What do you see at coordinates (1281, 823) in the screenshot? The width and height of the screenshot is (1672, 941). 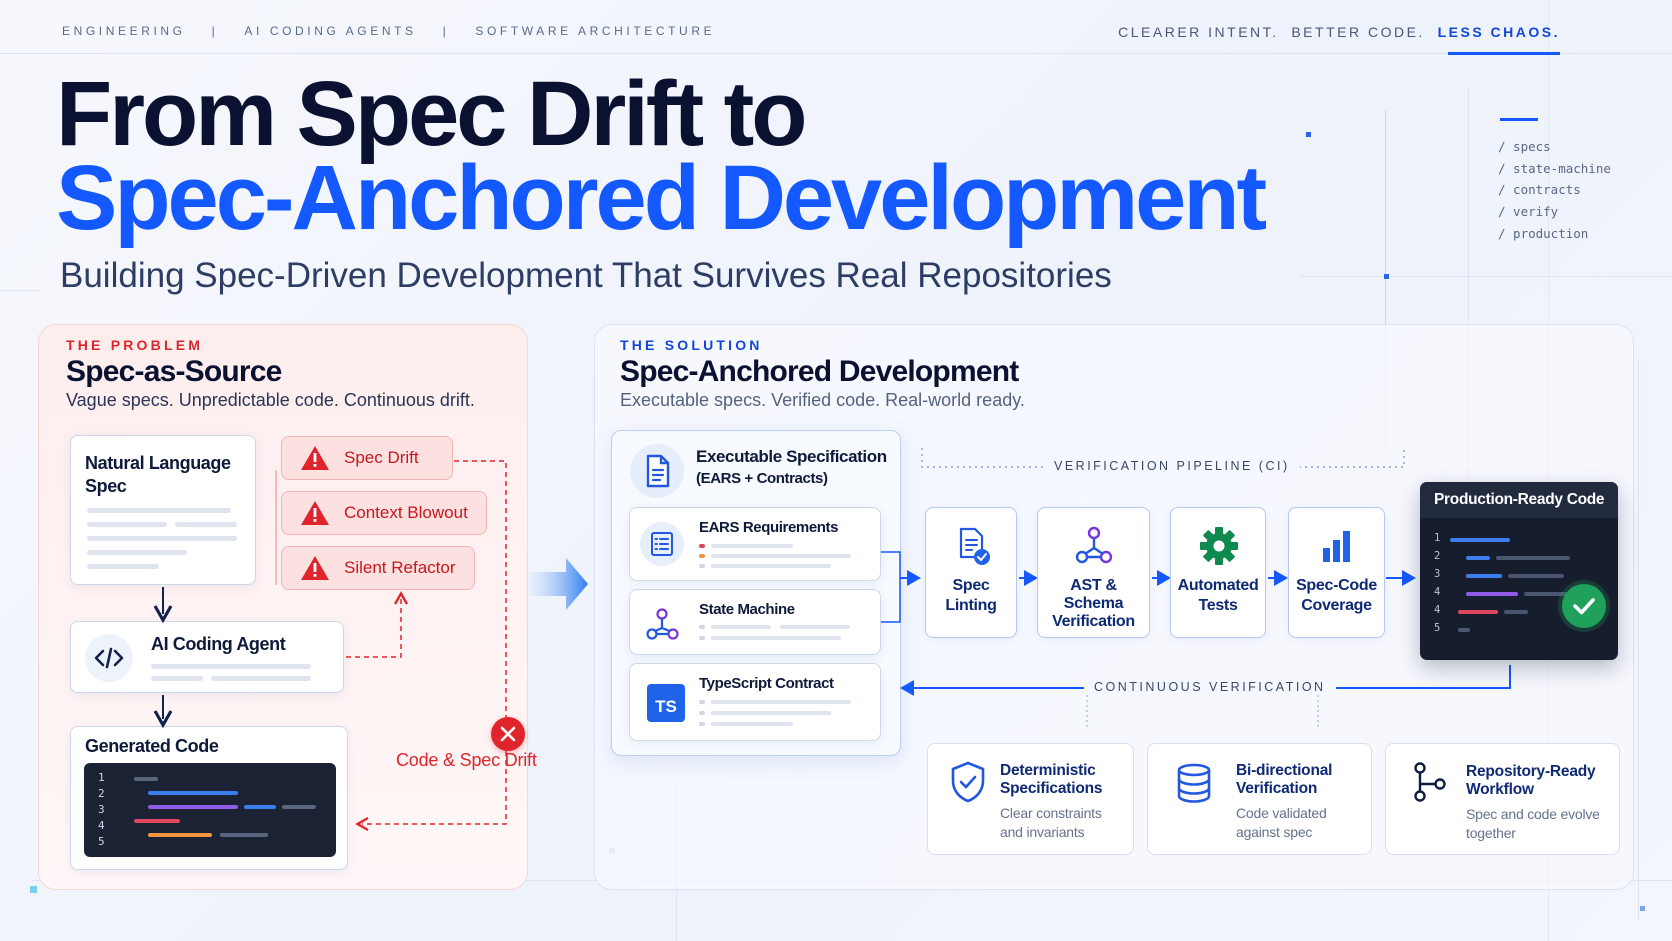 I see `feature-description: Code validated against spec` at bounding box center [1281, 823].